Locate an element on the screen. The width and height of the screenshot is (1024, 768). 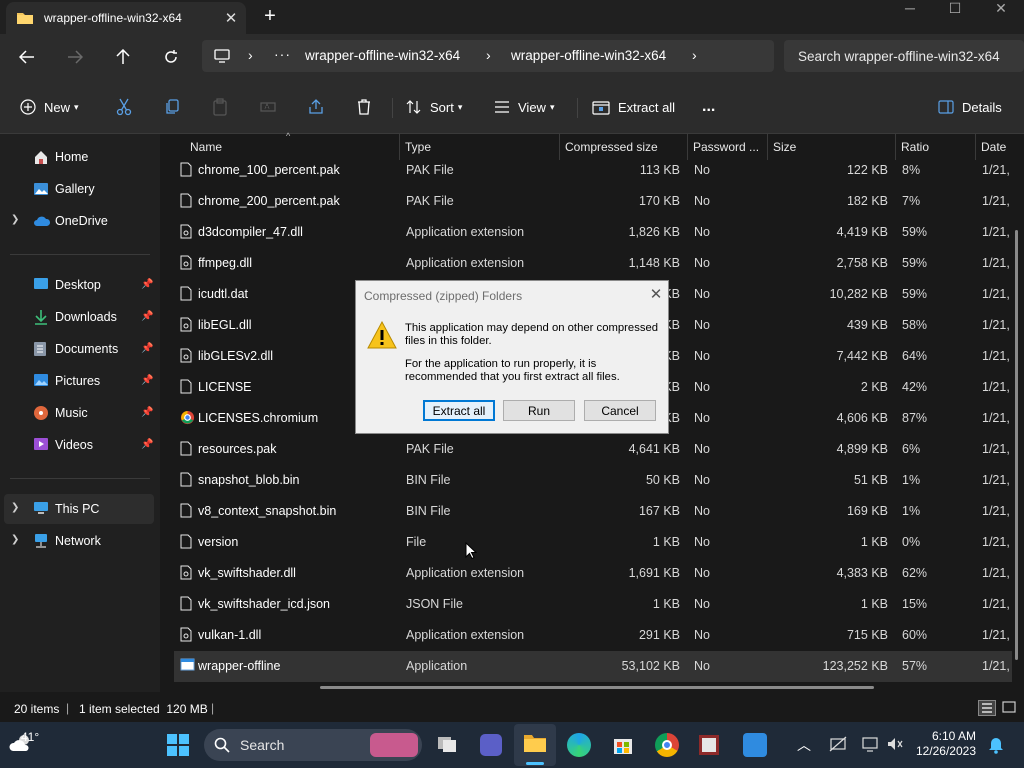
sidebar-item-label: Network is located at coordinates (78, 541).